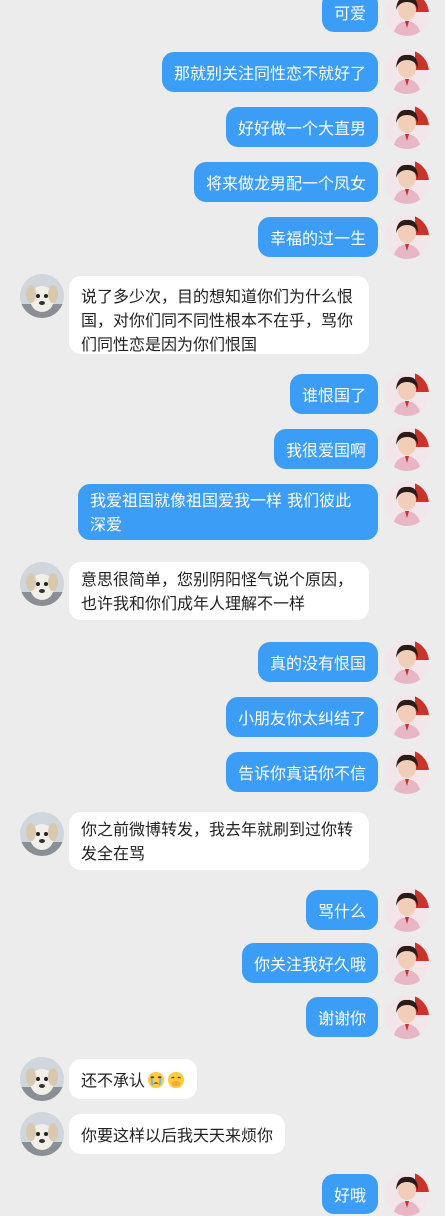 This screenshot has width=445, height=1216. I want to click on message-bubble: 还不承认, so click(133, 1079).